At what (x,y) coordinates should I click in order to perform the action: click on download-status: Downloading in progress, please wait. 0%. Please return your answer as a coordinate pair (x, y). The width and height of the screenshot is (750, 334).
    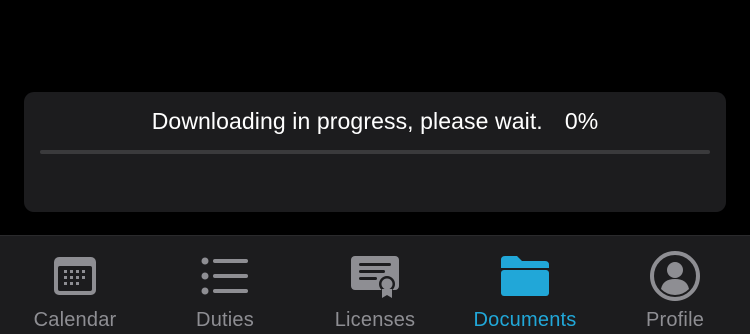
    Looking at the image, I should click on (375, 121).